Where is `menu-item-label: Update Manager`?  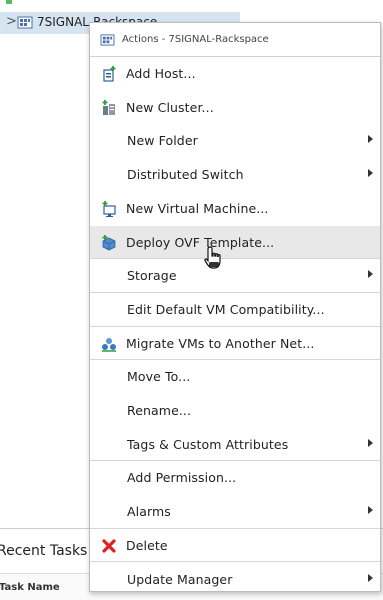 menu-item-label: Update Manager is located at coordinates (180, 579).